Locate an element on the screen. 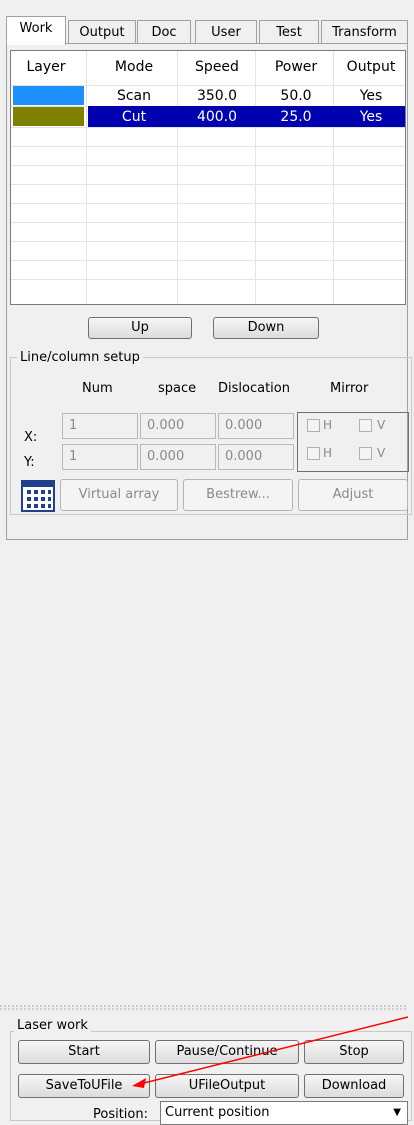 The image size is (414, 1125). y-axis-label: Y: is located at coordinates (29, 462).